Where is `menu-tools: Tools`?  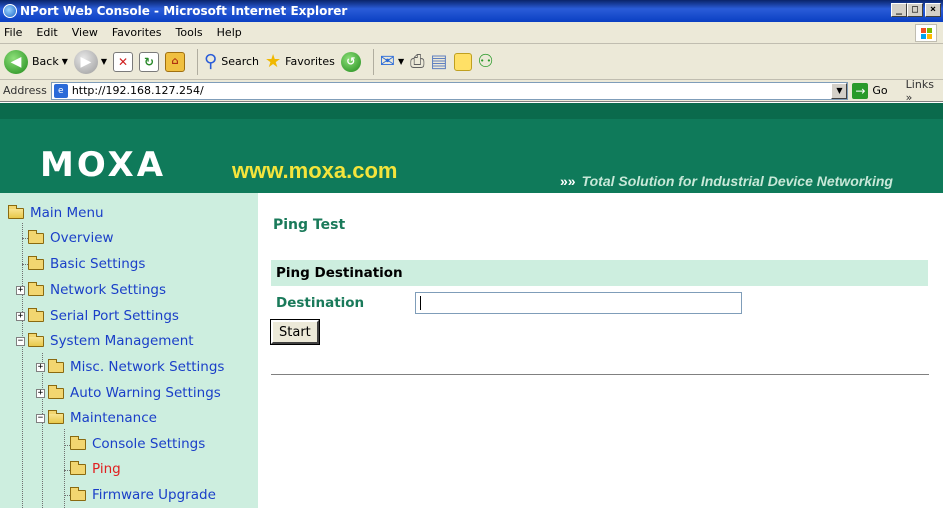
menu-tools: Tools is located at coordinates (189, 32).